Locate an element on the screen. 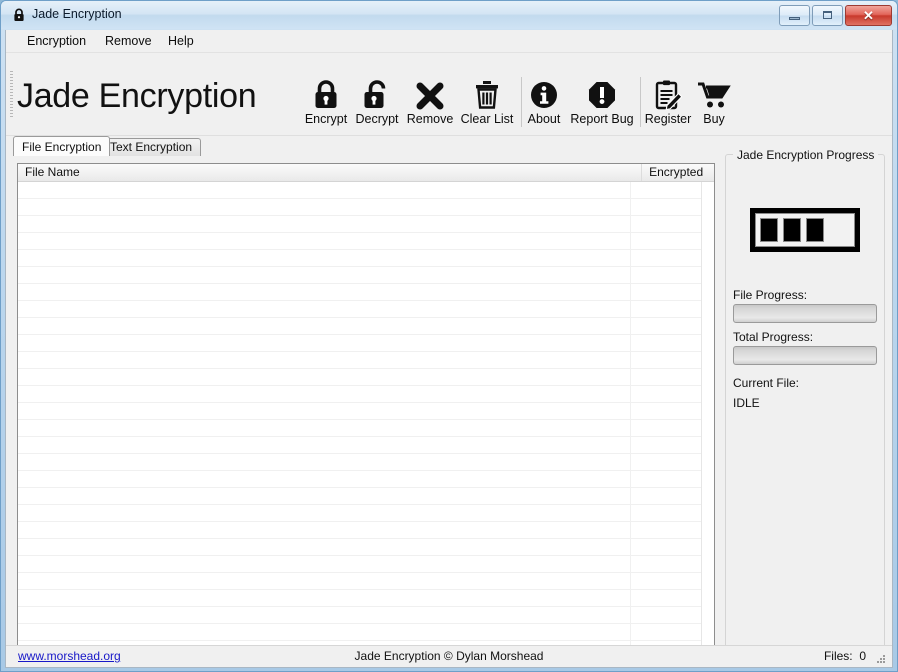 This screenshot has height=672, width=898. file-progress-label: File Progress: is located at coordinates (770, 295).